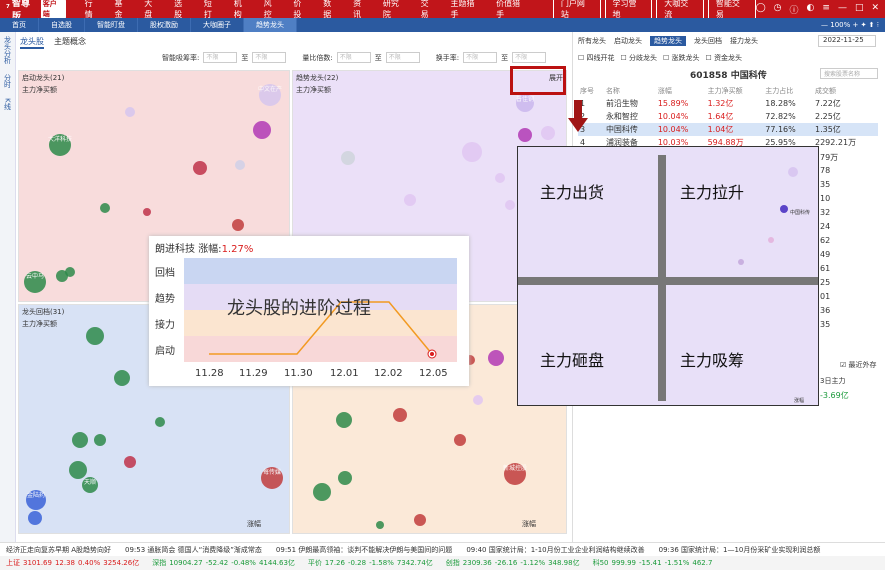 This screenshot has width=885, height=570. What do you see at coordinates (681, 58) in the screenshot?
I see `check-item: ☐ 涨跌龙头` at bounding box center [681, 58].